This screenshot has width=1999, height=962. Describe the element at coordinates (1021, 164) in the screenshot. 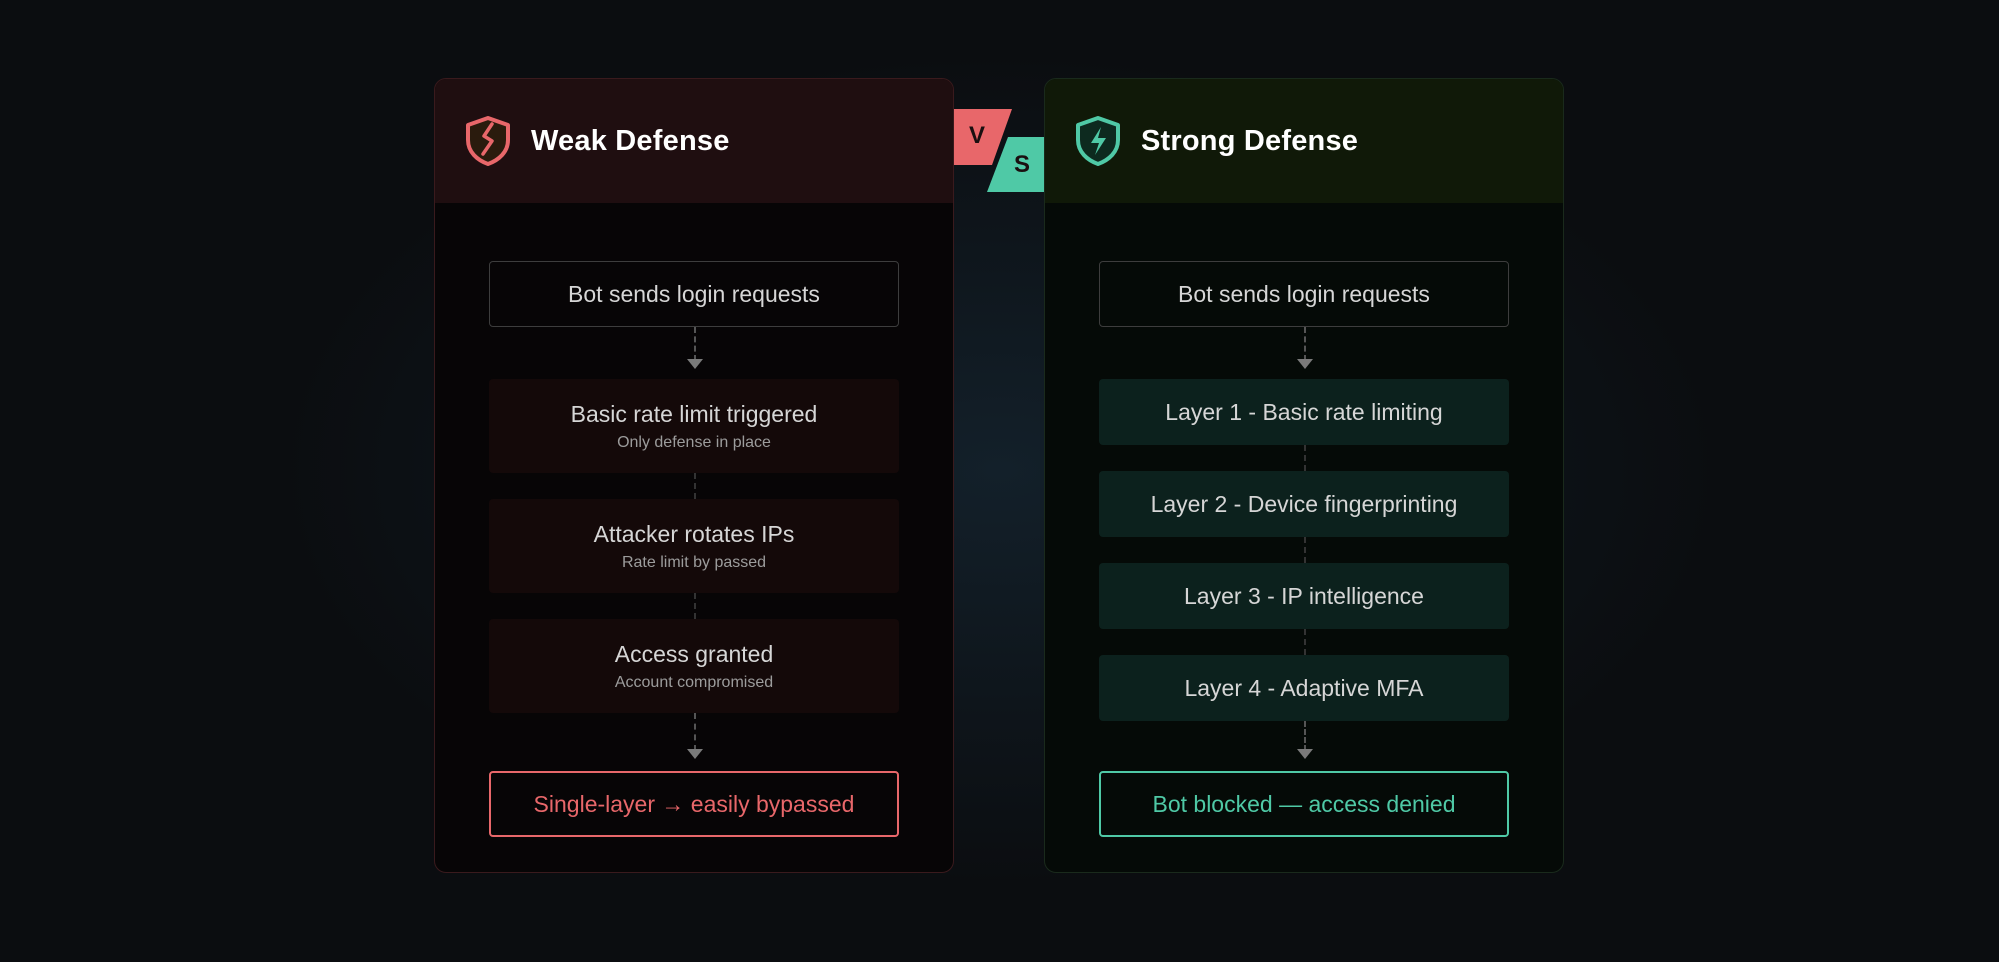

I see `vs-s-letter: S` at that location.